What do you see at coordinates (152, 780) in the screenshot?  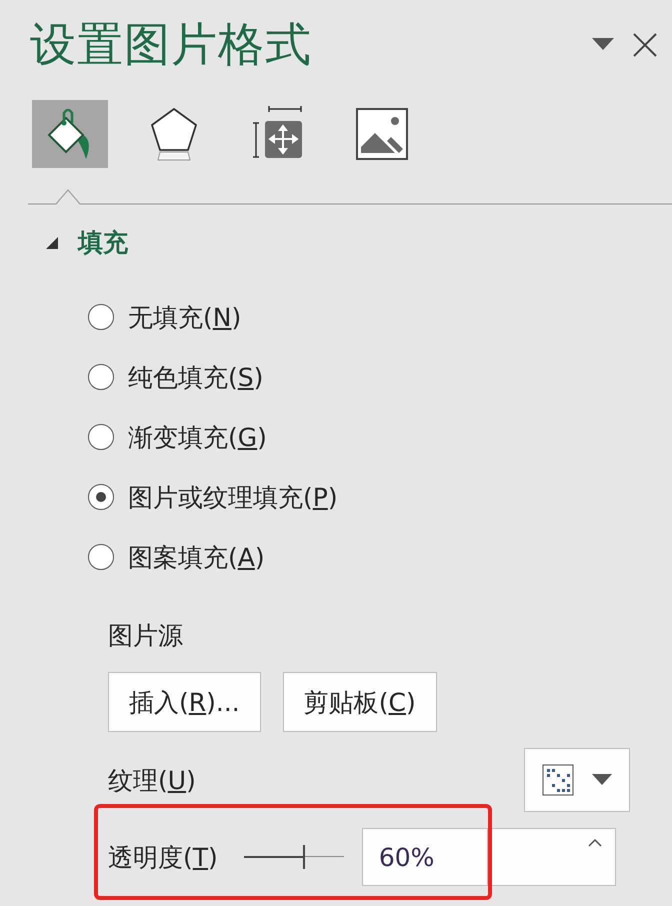 I see `texture-label: 纹理(U)` at bounding box center [152, 780].